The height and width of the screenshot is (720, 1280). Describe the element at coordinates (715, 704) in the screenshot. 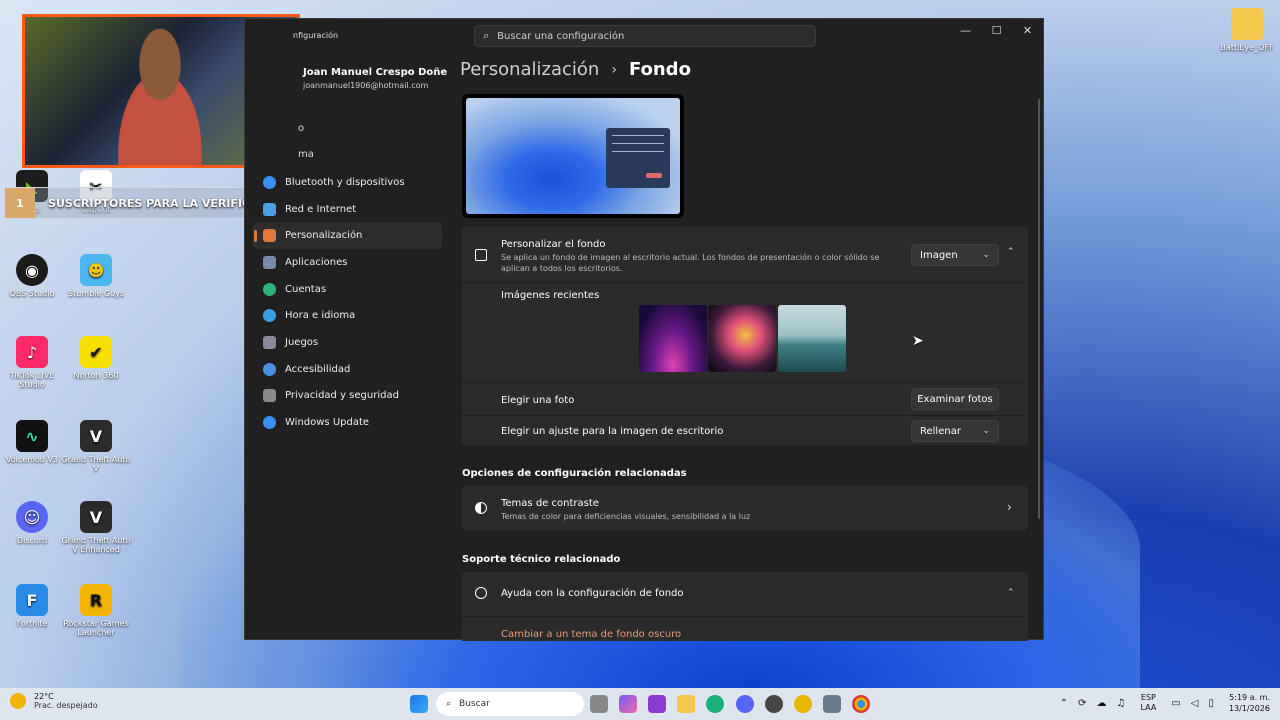

I see `edge-icon` at that location.